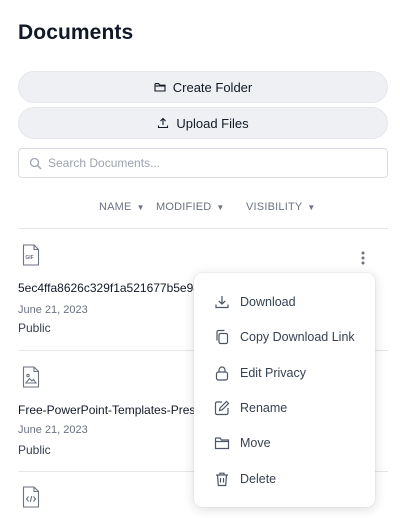 This screenshot has height=518, width=400. I want to click on sort-by-modified: MODIFIED ▼, so click(190, 207).